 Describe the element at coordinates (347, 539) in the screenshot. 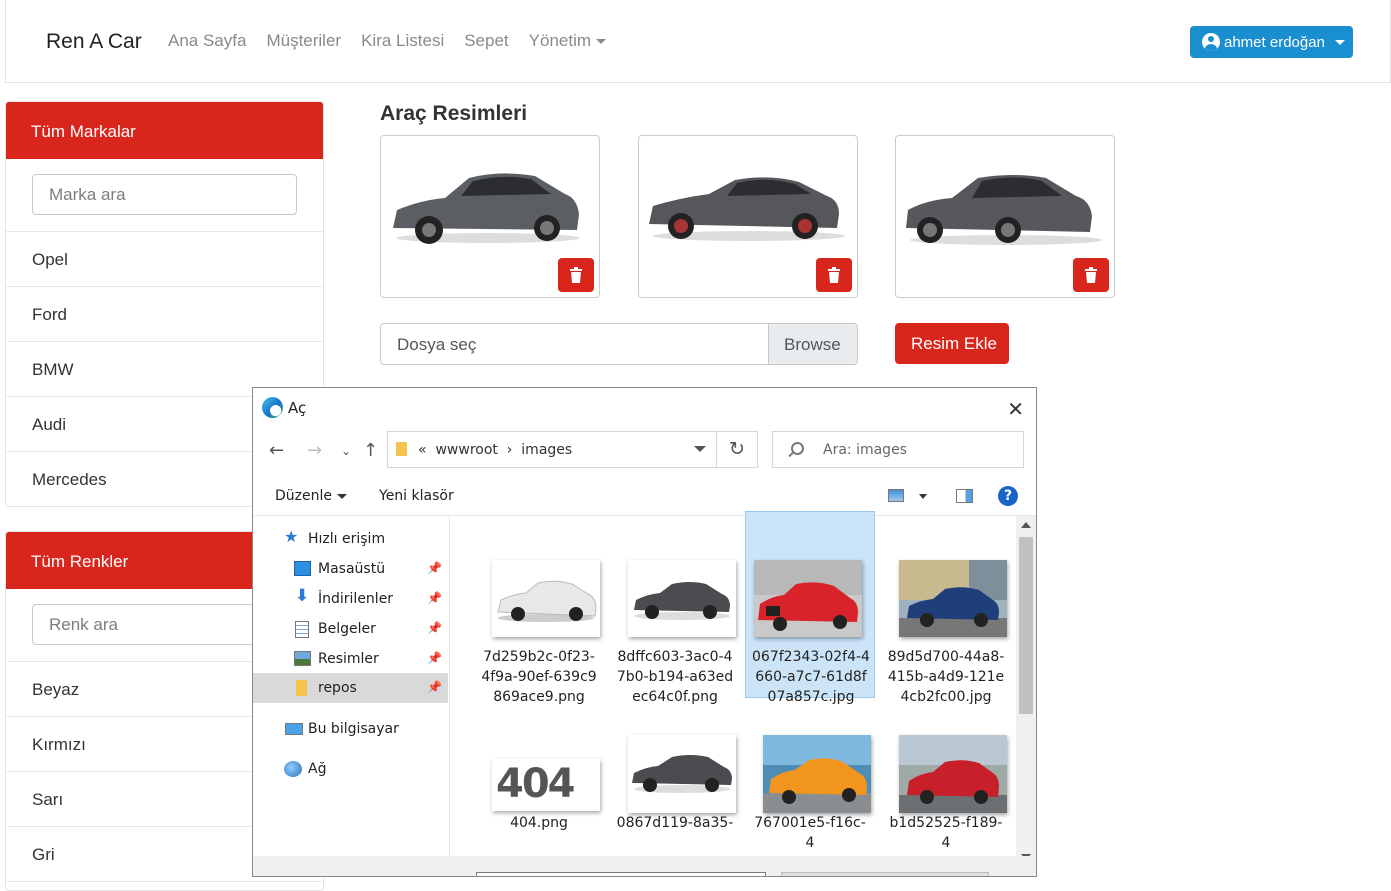

I see `nav-label: Hızlı erişim` at that location.